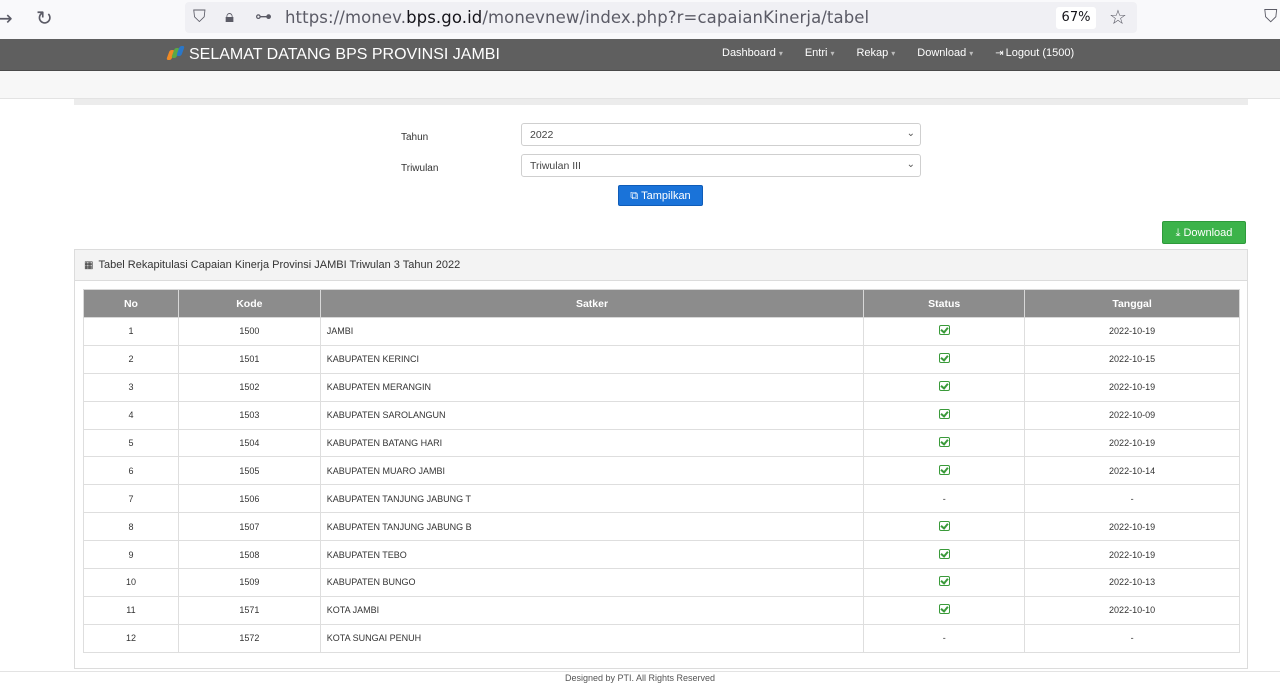  Describe the element at coordinates (131, 527) in the screenshot. I see `cell-no: 8` at that location.